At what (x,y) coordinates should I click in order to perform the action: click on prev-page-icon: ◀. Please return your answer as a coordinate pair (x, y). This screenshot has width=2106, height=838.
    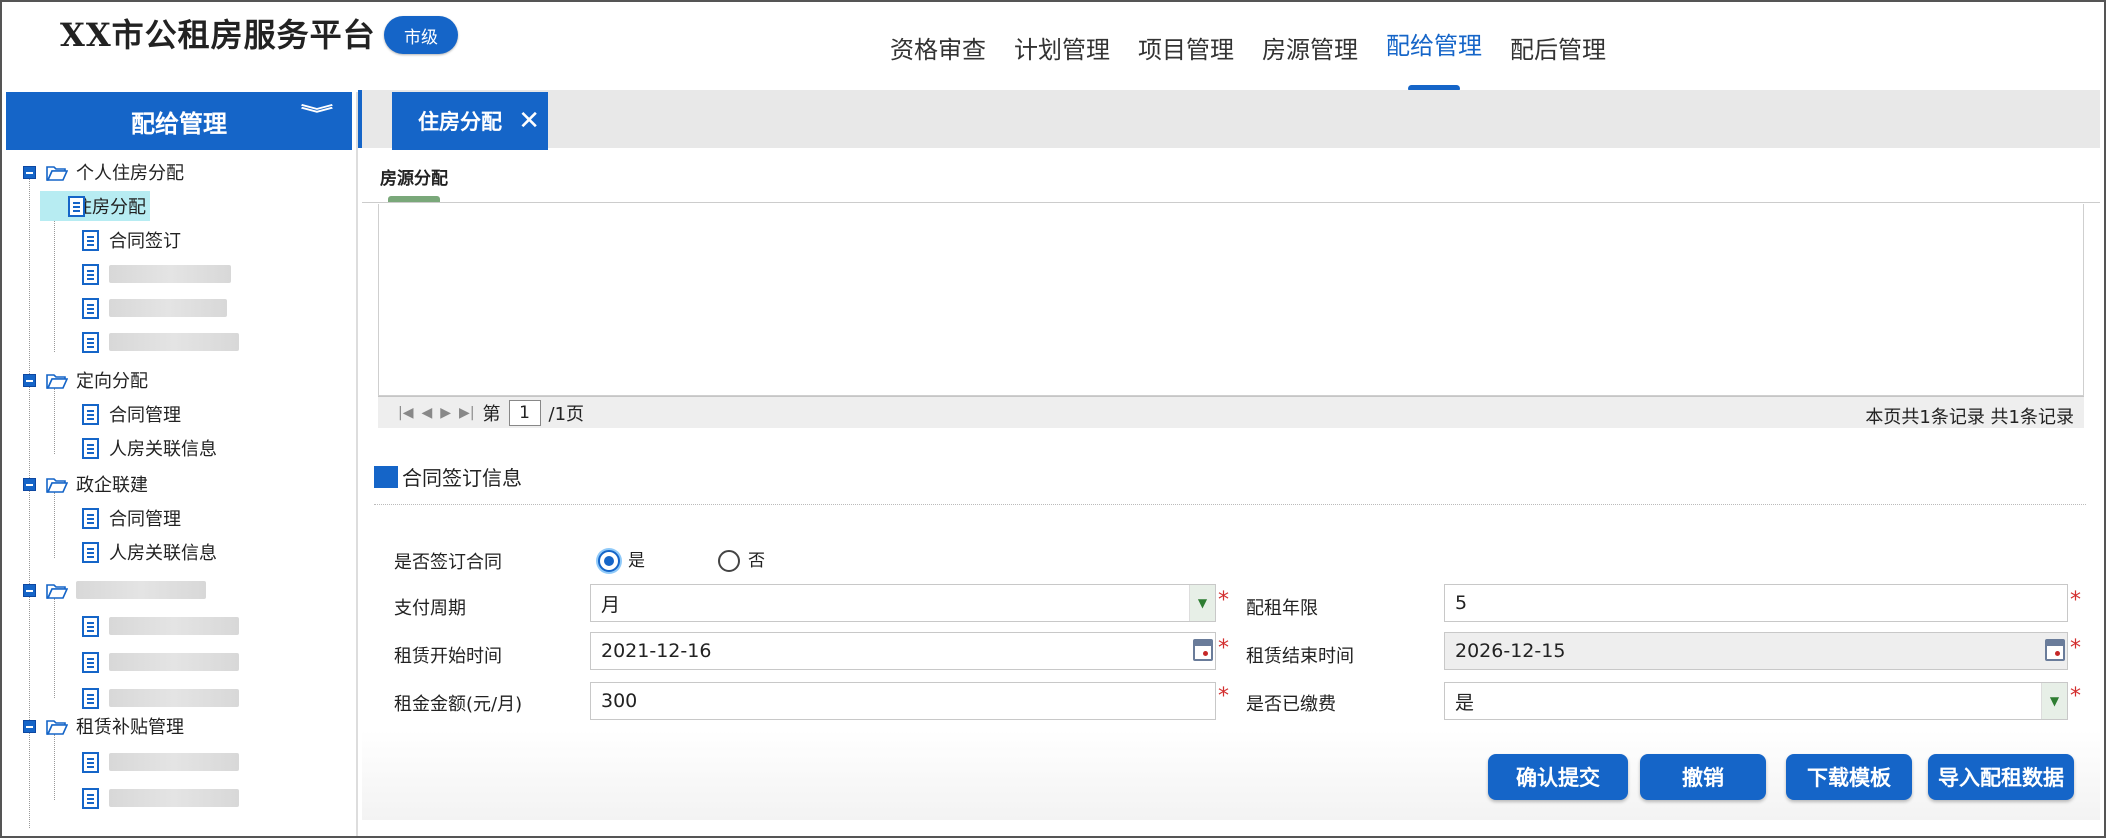
    Looking at the image, I should click on (426, 413).